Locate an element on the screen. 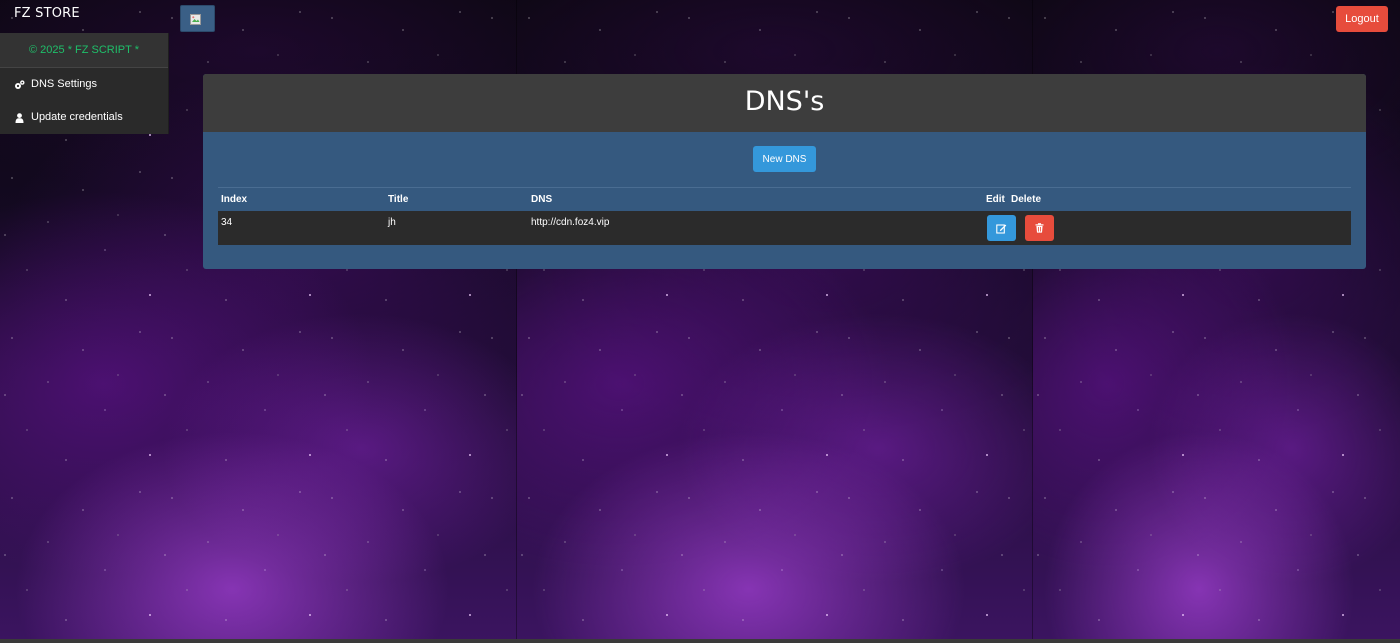 The image size is (1400, 643). brand-title: FZ STORE is located at coordinates (47, 13).